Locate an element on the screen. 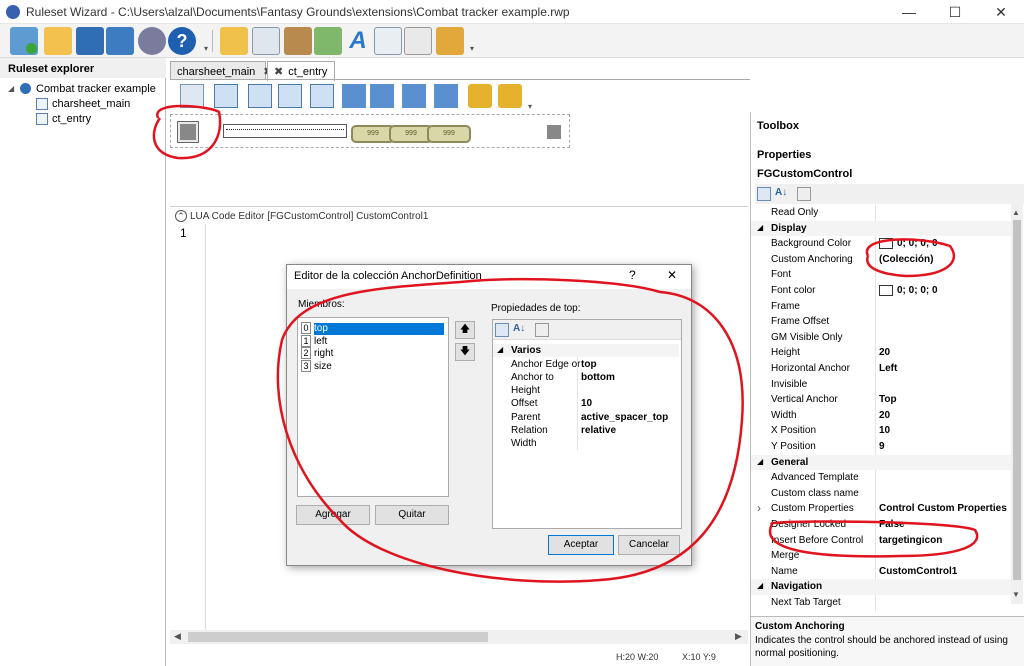 The height and width of the screenshot is (666, 1024). property-category-varios: ◢ Varios is located at coordinates (586, 351).